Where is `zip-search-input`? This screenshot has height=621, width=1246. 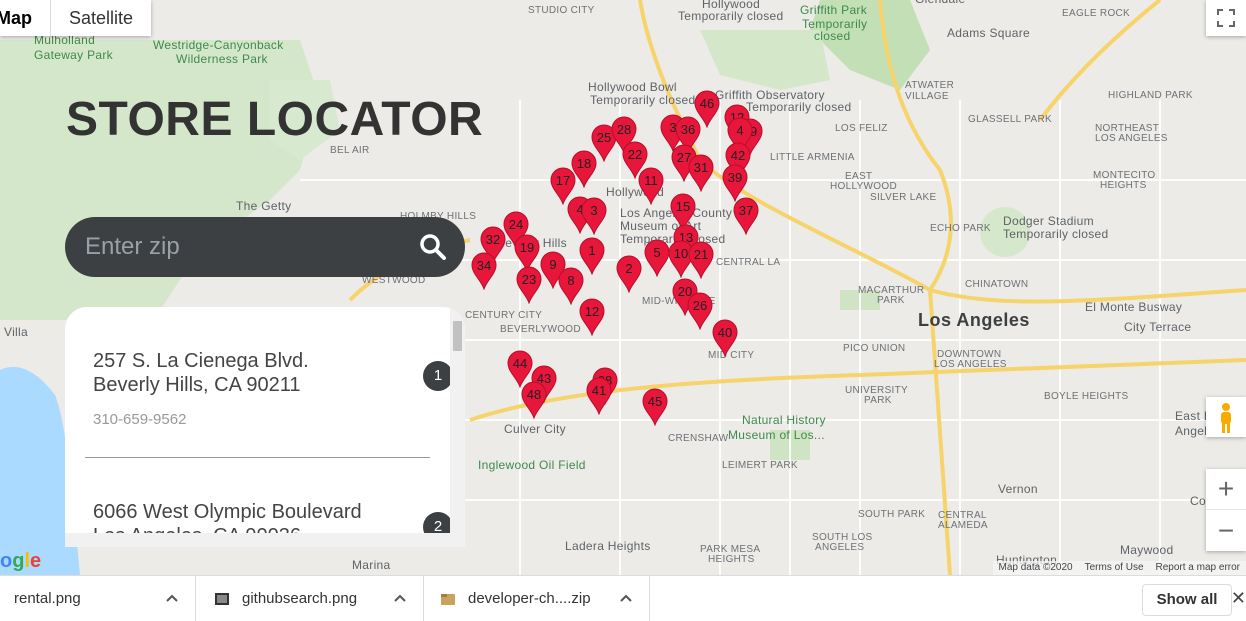
zip-search-input is located at coordinates (245, 247).